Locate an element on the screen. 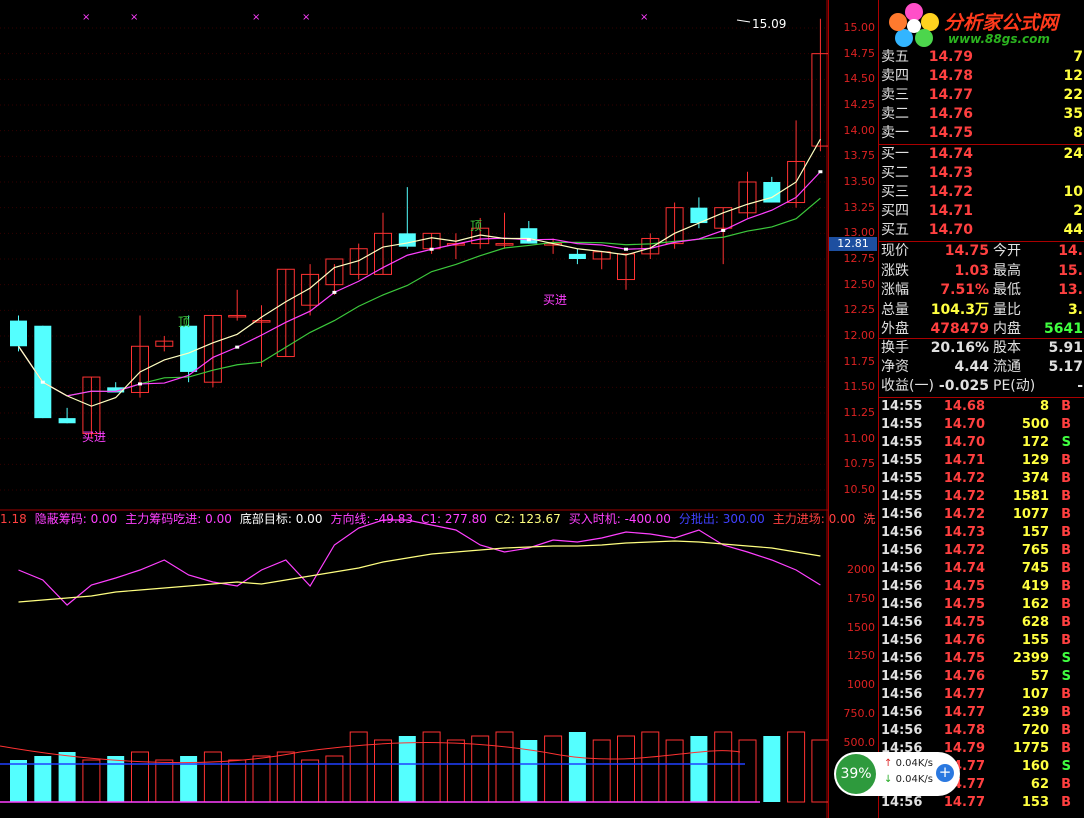 This screenshot has width=1084, height=818. price-axis-label: 12.25 is located at coordinates (859, 310).